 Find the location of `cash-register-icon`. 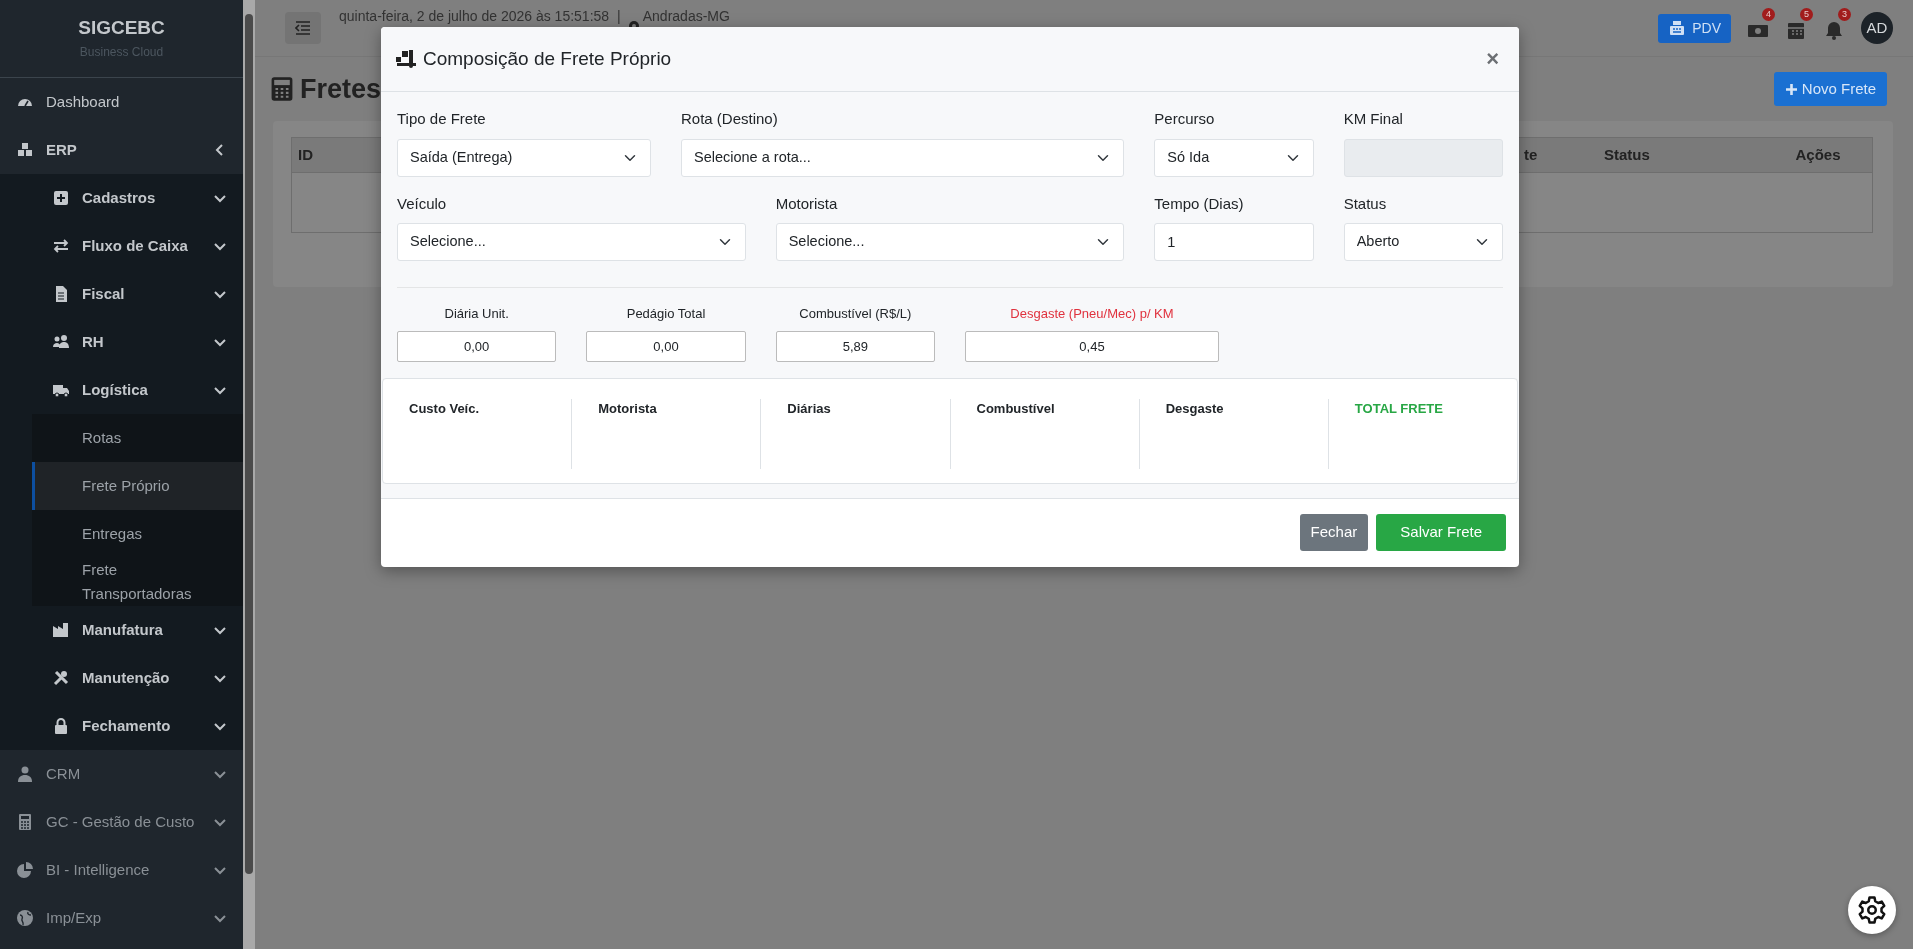

cash-register-icon is located at coordinates (1677, 28).